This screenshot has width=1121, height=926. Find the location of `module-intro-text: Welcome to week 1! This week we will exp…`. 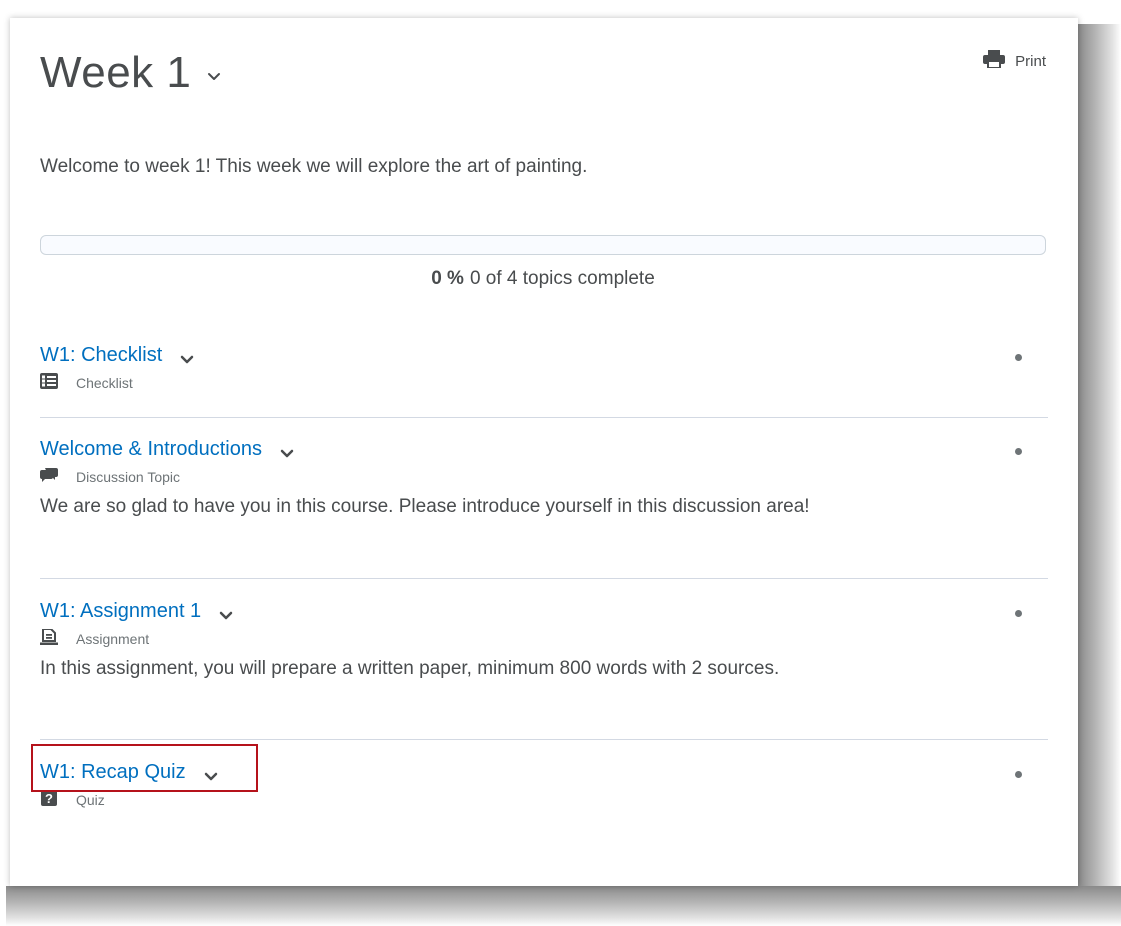

module-intro-text: Welcome to week 1! This week we will exp… is located at coordinates (314, 166).